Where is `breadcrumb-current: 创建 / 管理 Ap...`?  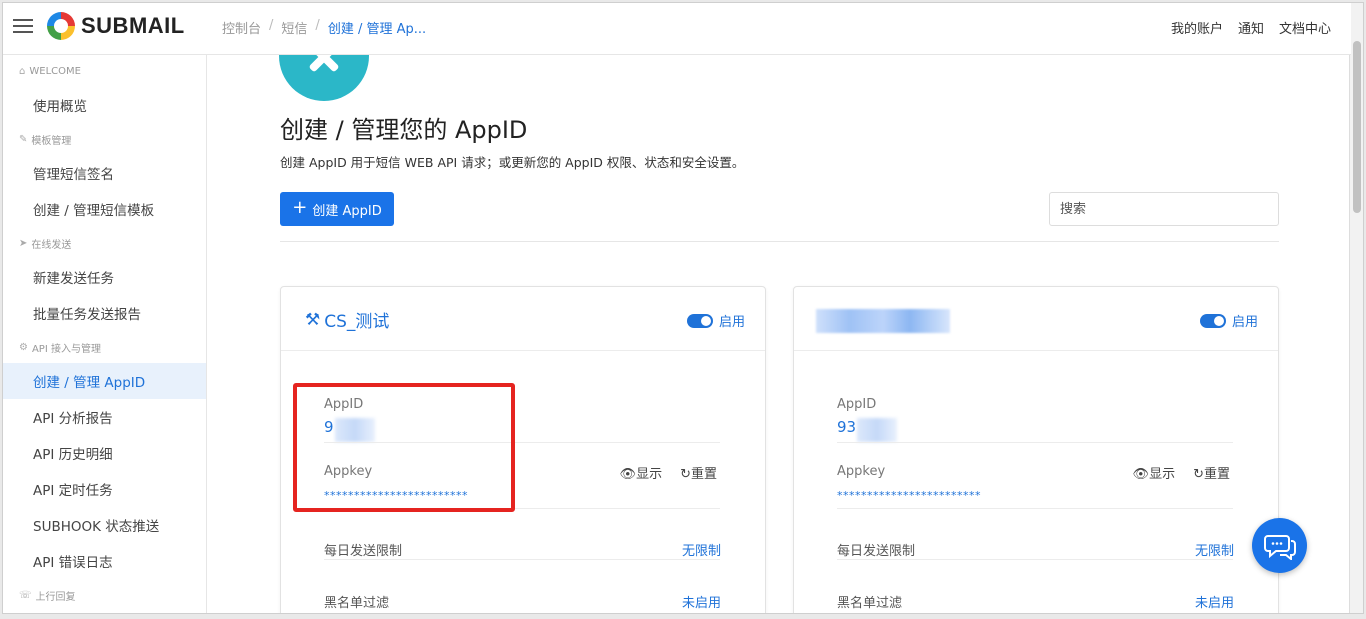
breadcrumb-current: 创建 / 管理 Ap... is located at coordinates (377, 29).